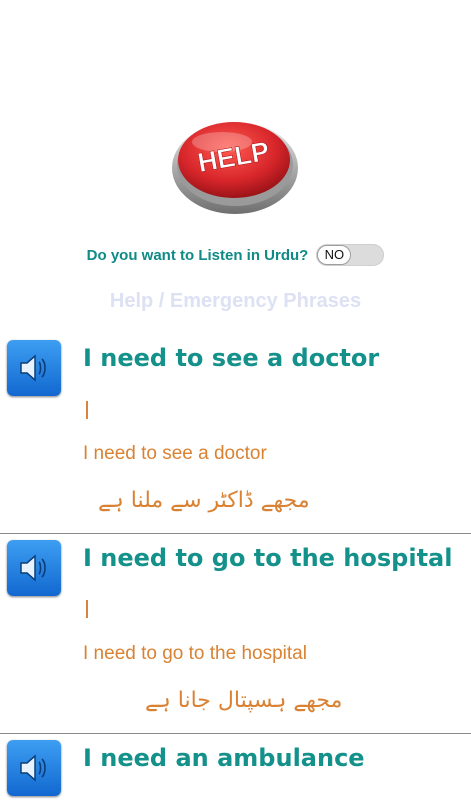 The height and width of the screenshot is (800, 471). Describe the element at coordinates (224, 758) in the screenshot. I see `phrase-english: I need an ambulance` at that location.